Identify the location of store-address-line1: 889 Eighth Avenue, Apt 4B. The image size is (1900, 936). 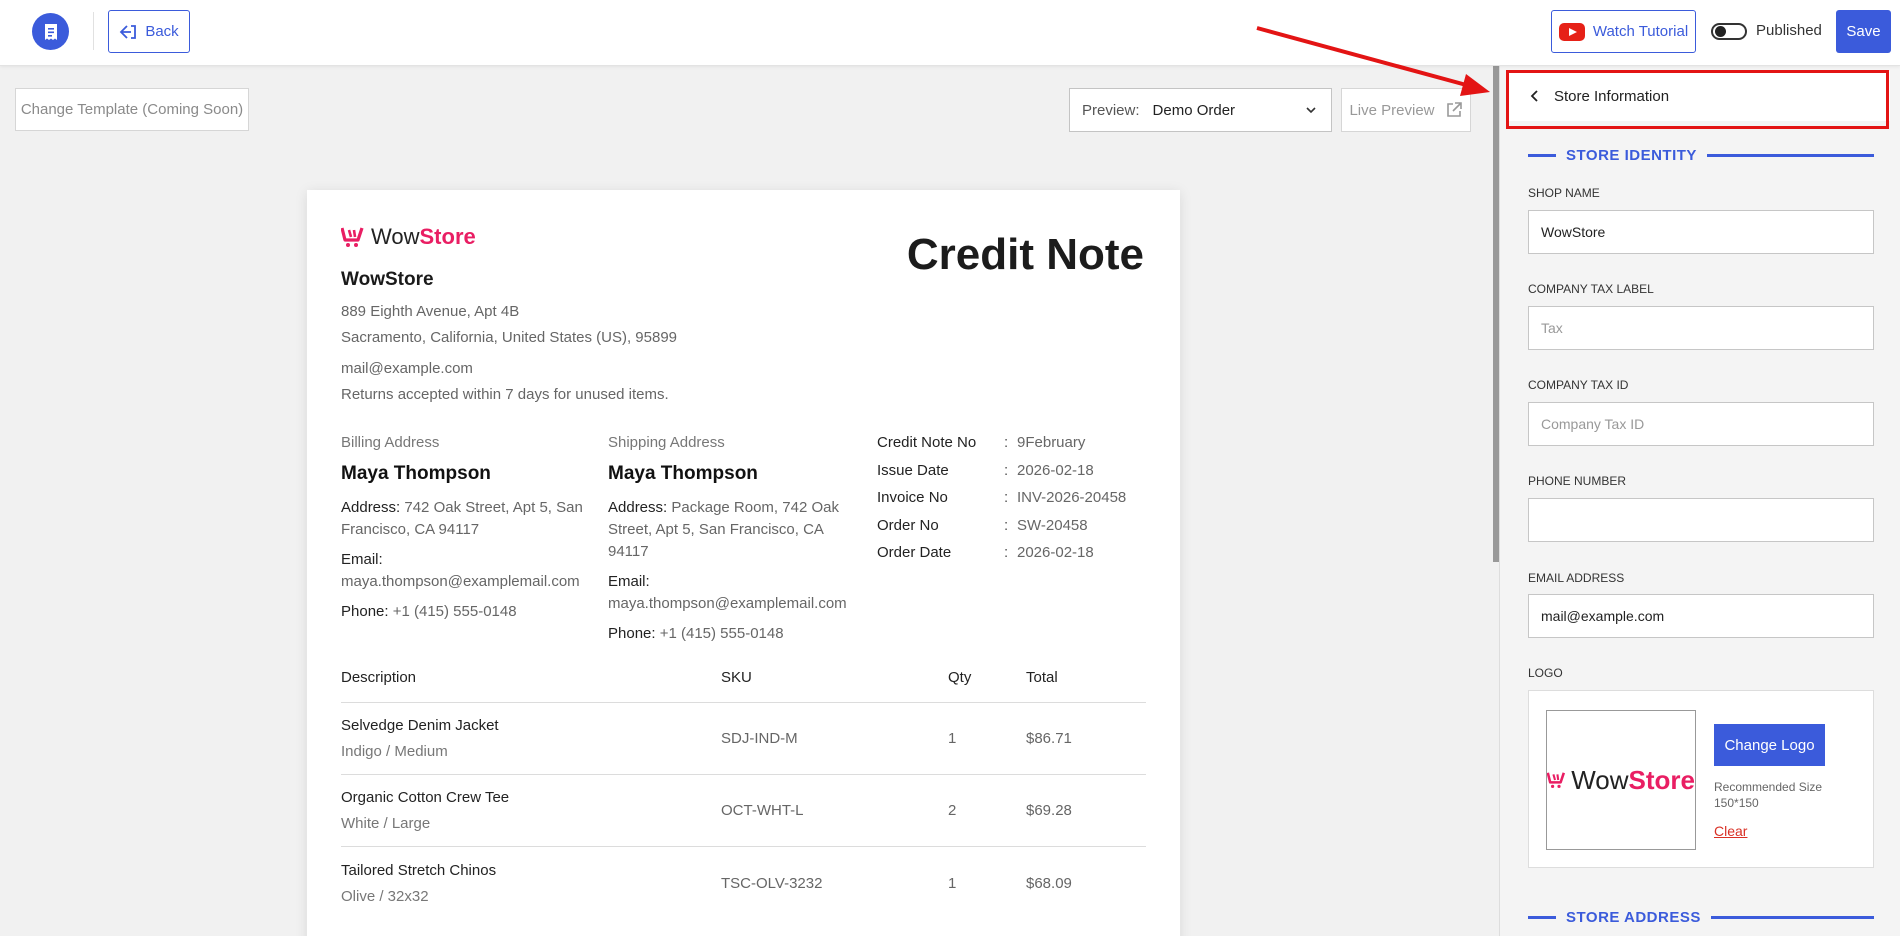
(430, 311).